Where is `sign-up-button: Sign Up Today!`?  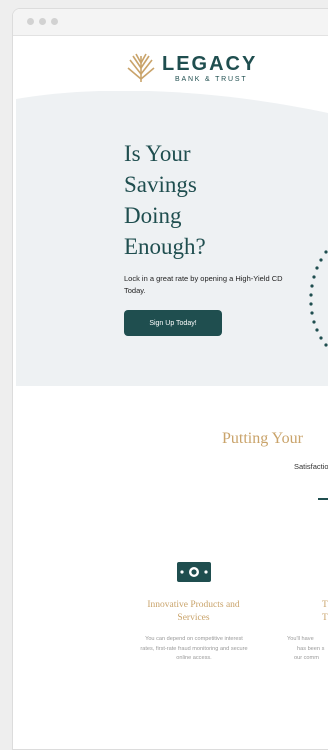 sign-up-button: Sign Up Today! is located at coordinates (173, 323).